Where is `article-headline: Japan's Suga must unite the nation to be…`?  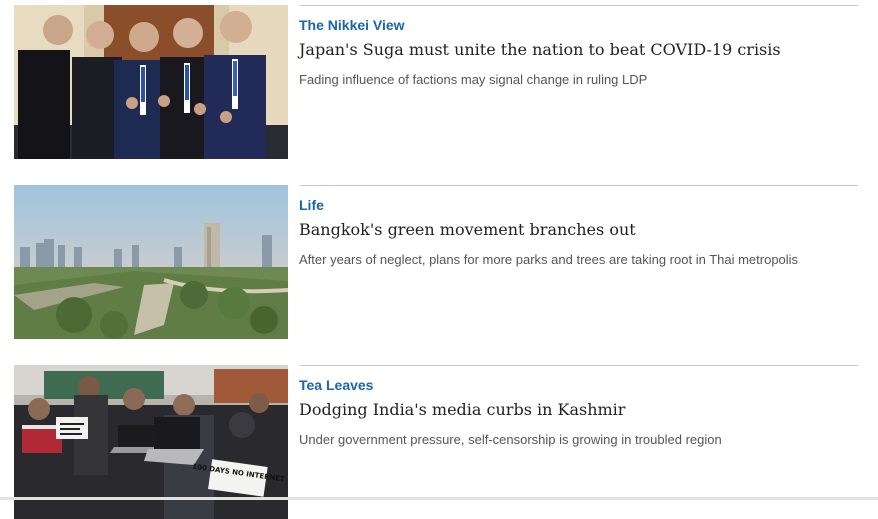 article-headline: Japan's Suga must unite the nation to be… is located at coordinates (540, 49).